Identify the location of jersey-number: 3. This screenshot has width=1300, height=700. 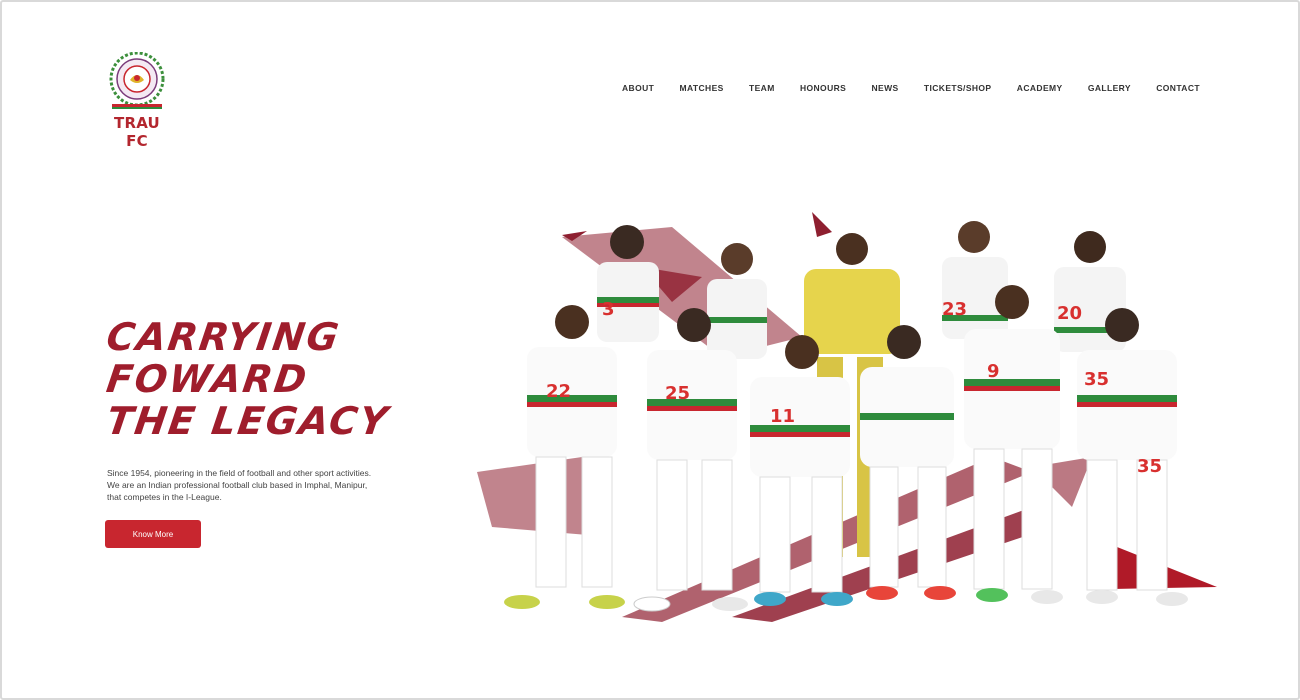
(608, 309).